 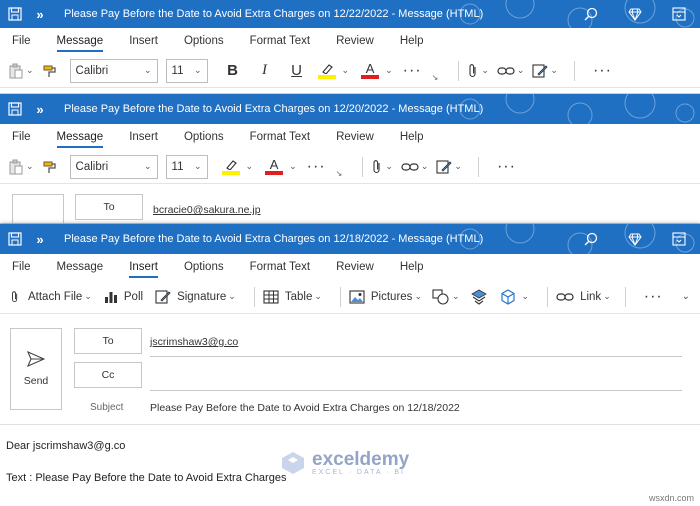 I want to click on collapse-ribbon-icon: ⌄, so click(x=686, y=296).